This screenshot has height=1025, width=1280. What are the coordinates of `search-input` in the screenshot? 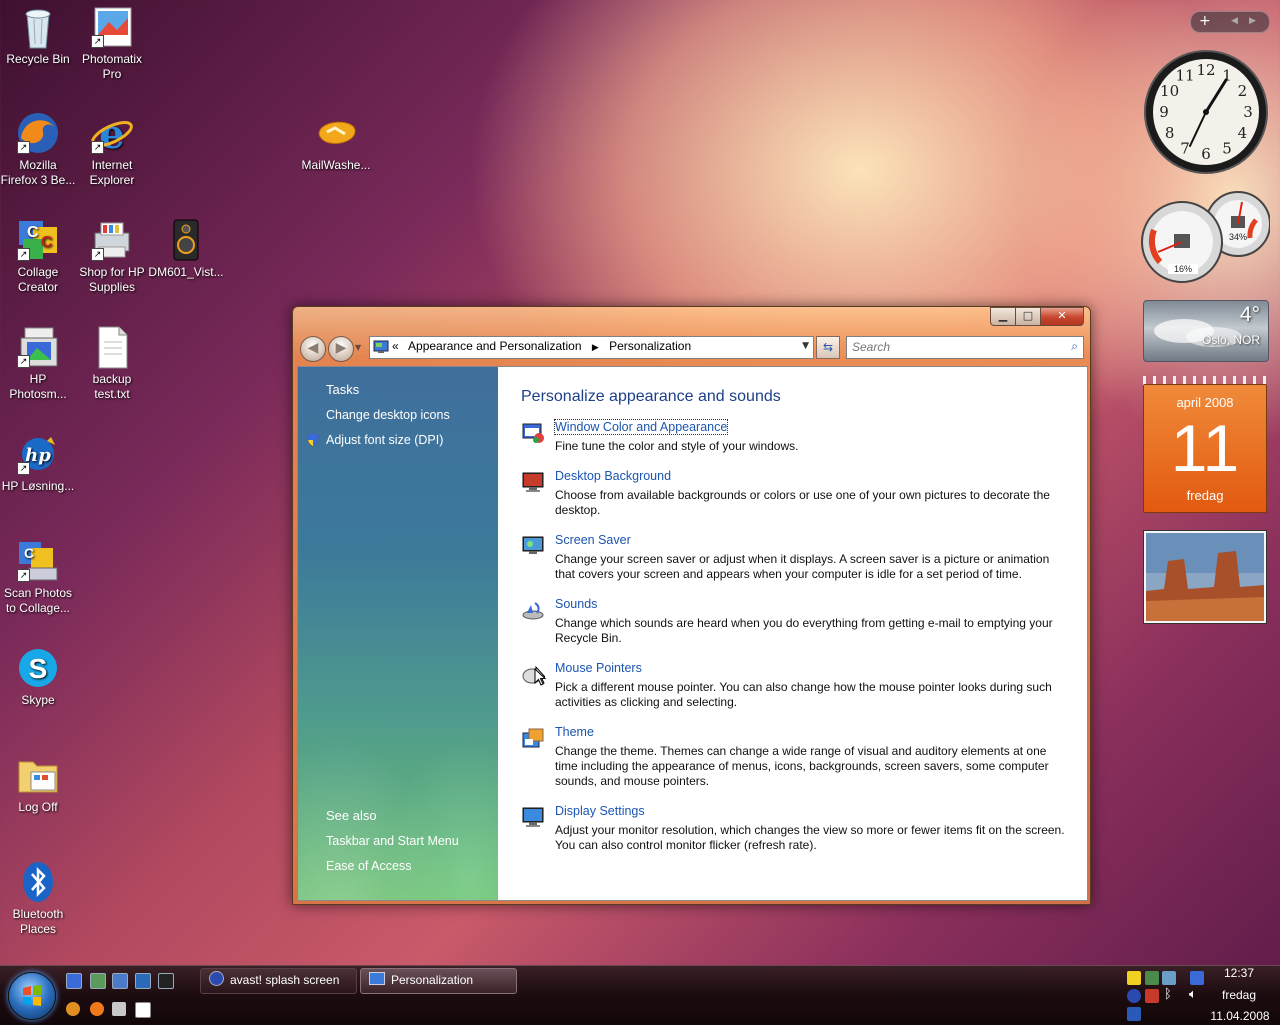 It's located at (949, 346).